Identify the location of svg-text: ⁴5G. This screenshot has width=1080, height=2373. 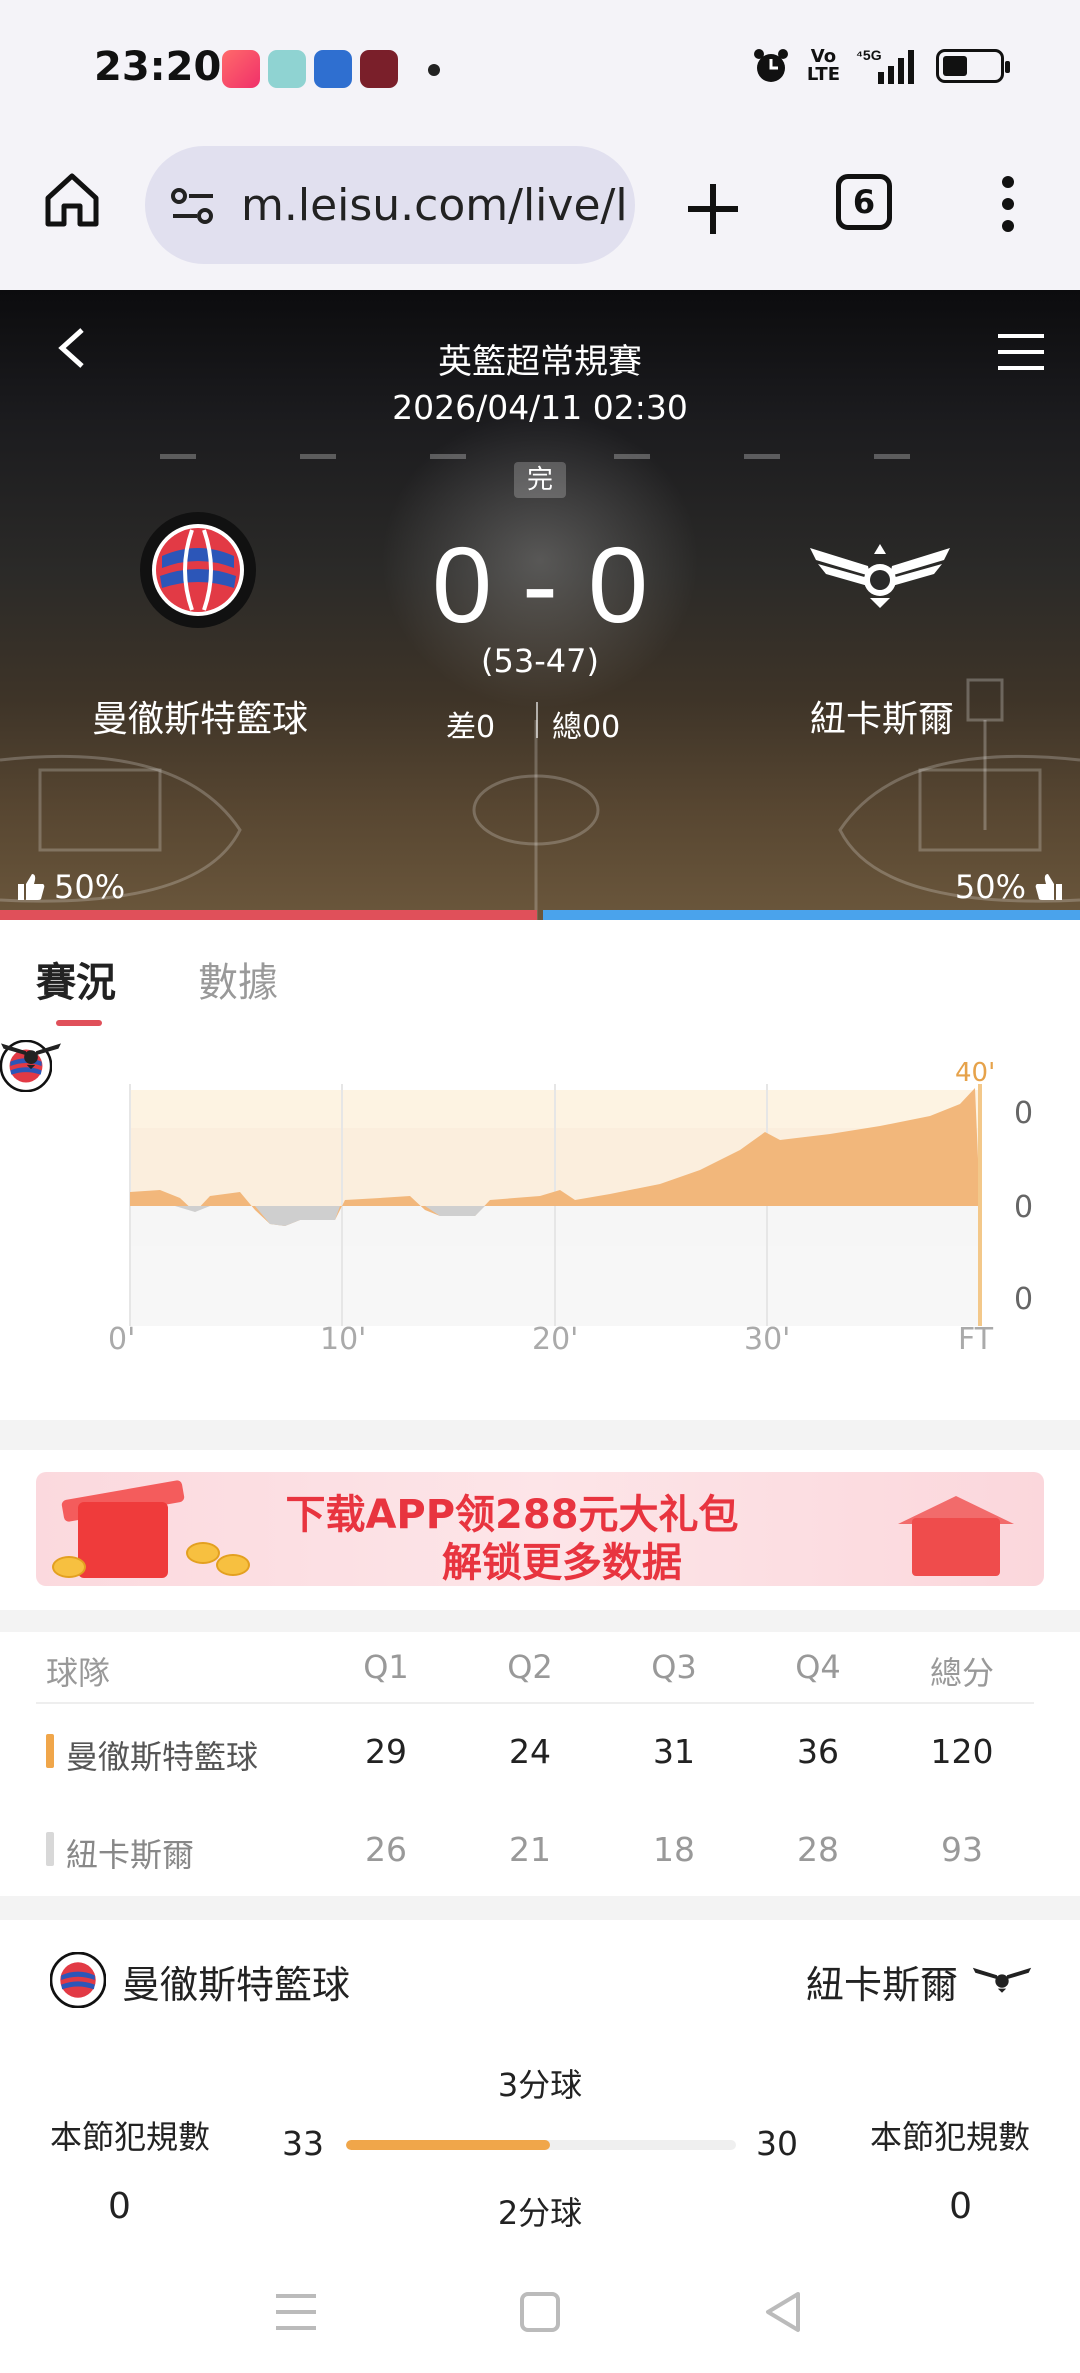
(869, 55).